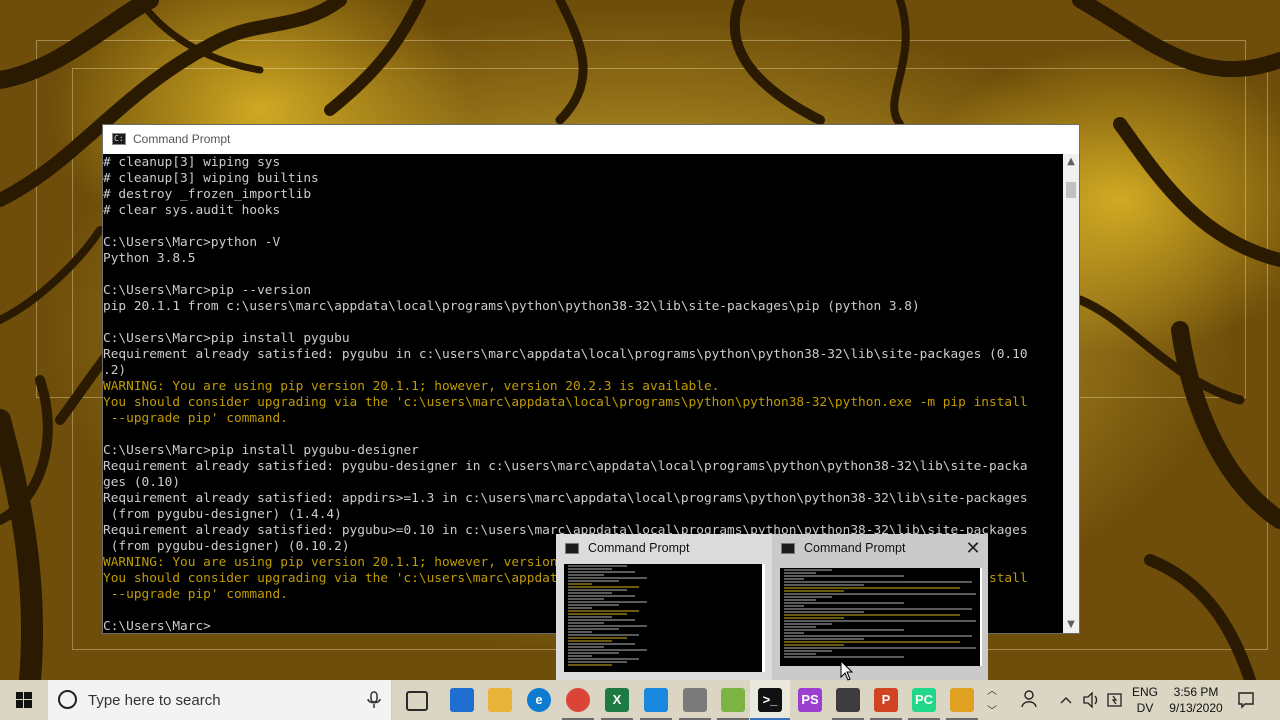 The width and height of the screenshot is (1280, 725). Describe the element at coordinates (848, 700) in the screenshot. I see `taskbar-app-terminal-app` at that location.